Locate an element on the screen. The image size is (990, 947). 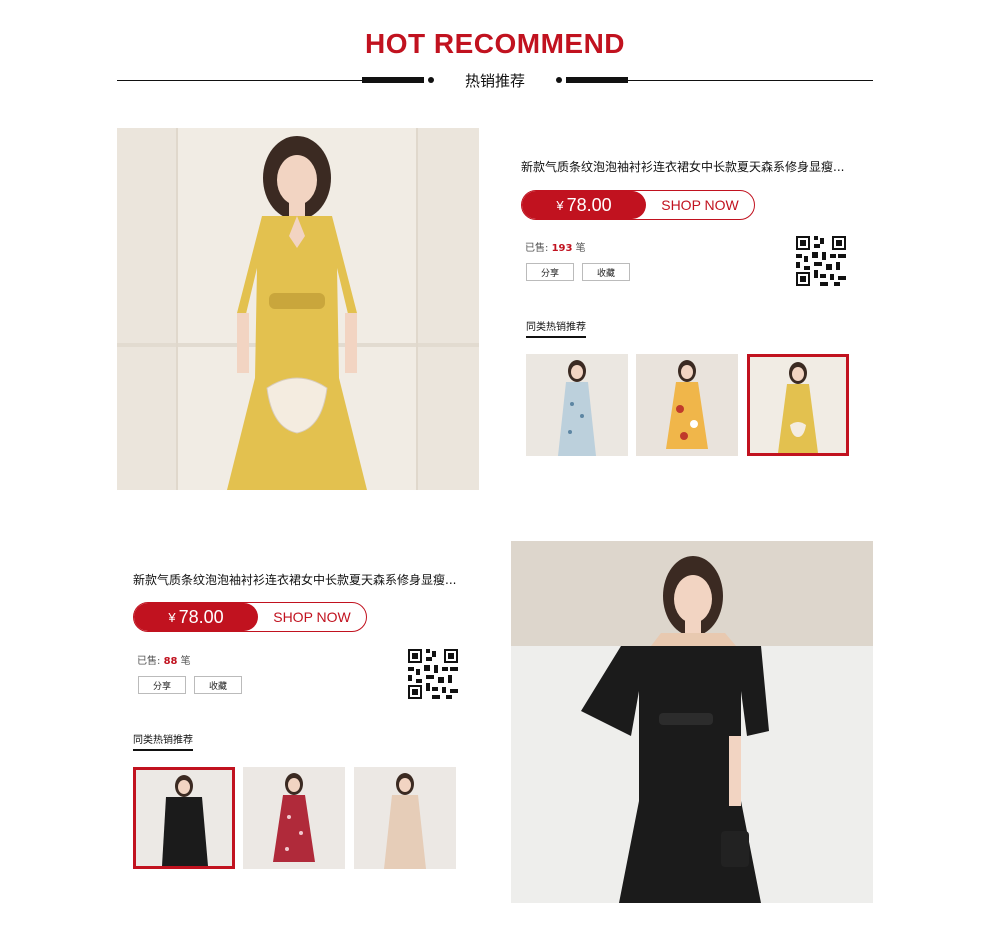
sold-count: 已售: 193 笔 is located at coordinates (555, 246).